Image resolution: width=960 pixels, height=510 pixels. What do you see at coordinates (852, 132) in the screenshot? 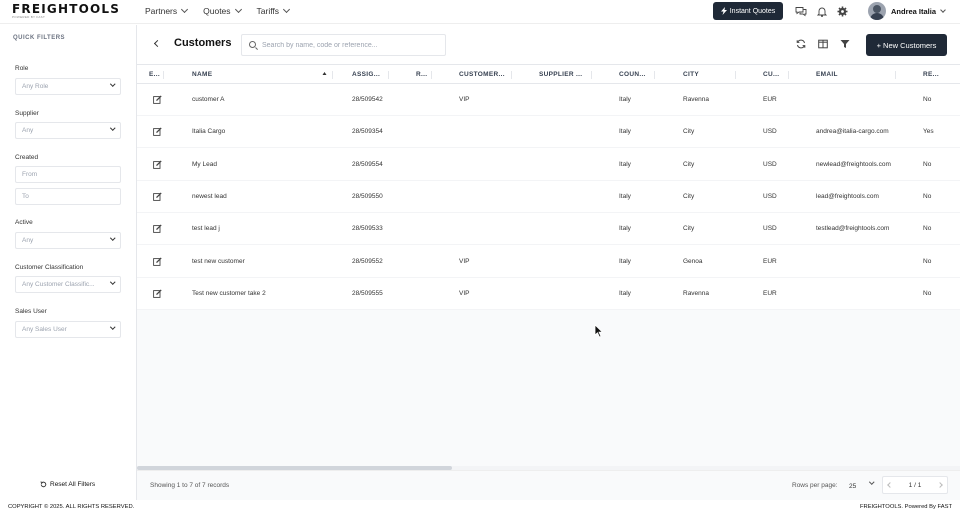
I see `cell-email: andrea@italia-cargo.com` at bounding box center [852, 132].